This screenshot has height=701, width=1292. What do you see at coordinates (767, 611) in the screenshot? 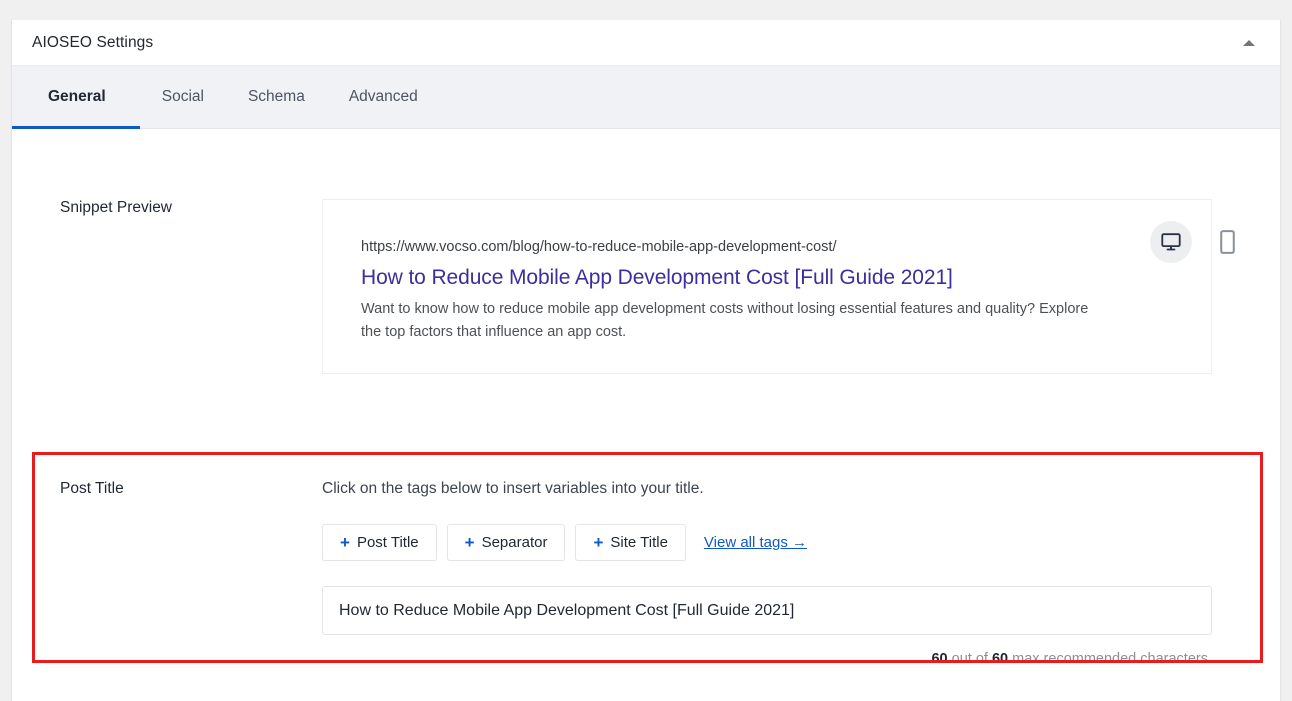
I see `post-title-input` at bounding box center [767, 611].